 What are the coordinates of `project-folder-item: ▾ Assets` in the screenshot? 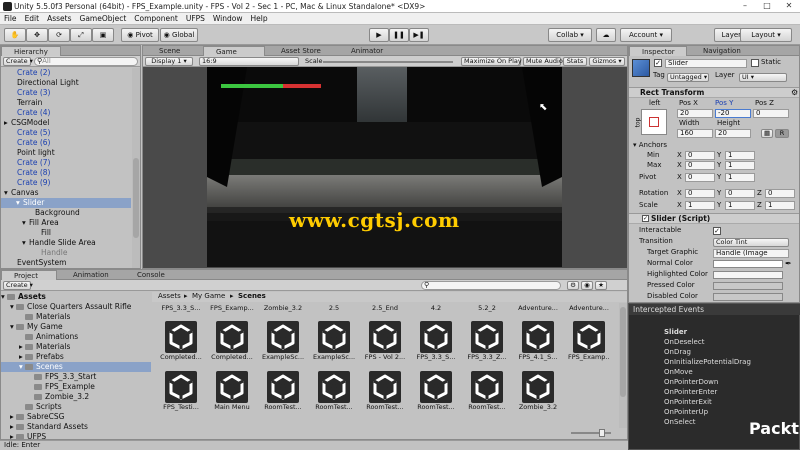 It's located at (76, 297).